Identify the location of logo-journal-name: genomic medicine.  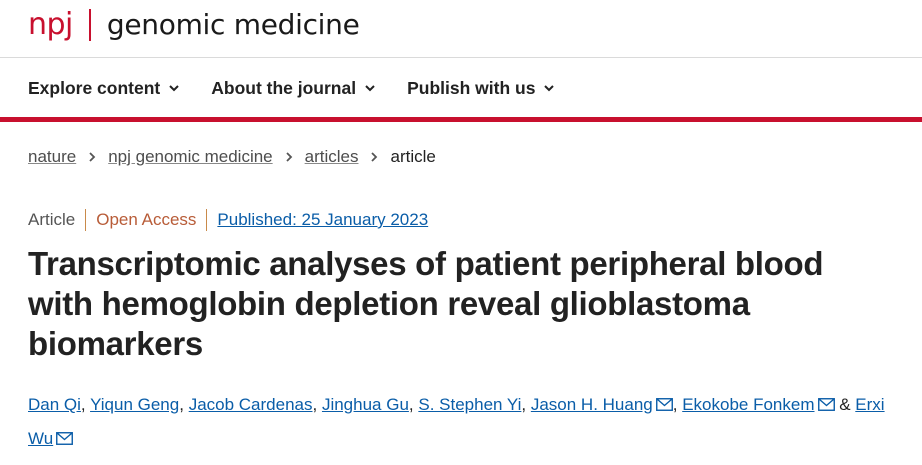
(233, 24).